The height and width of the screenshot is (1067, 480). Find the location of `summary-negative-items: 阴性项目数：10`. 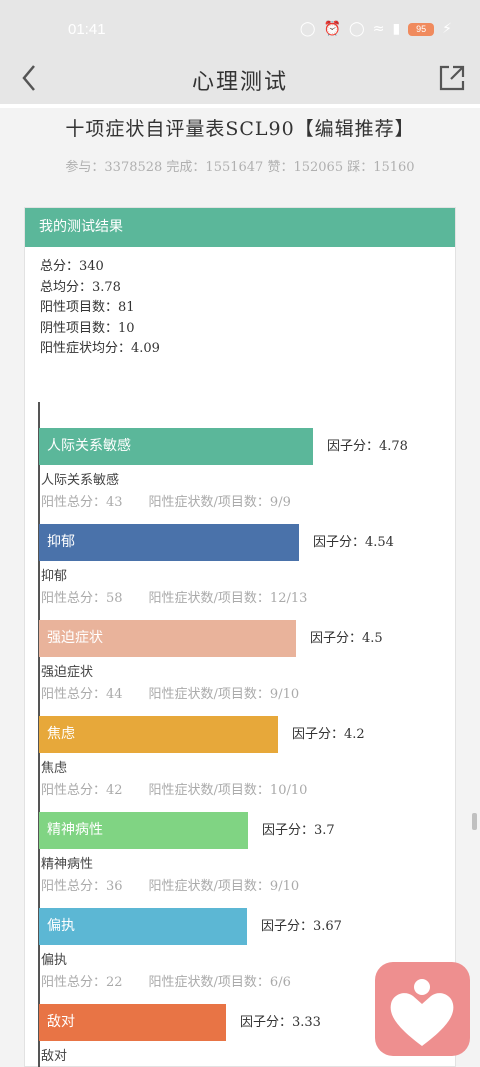

summary-negative-items: 阴性项目数：10 is located at coordinates (87, 328).